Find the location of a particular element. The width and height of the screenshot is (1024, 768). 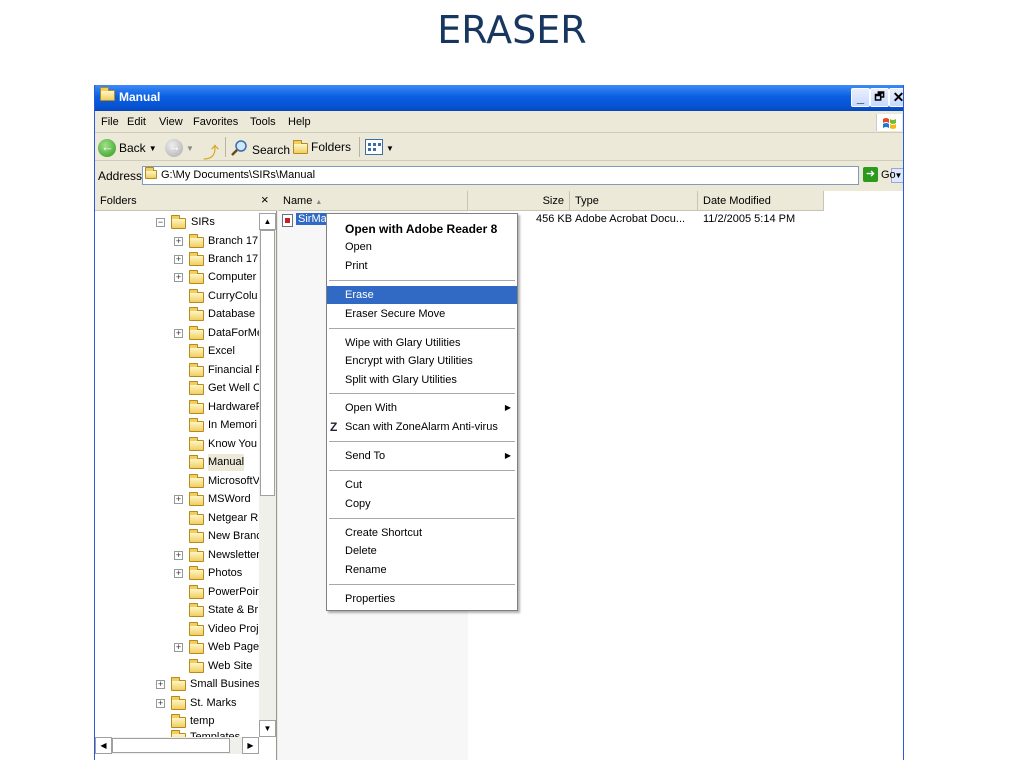

tree-item: Video Proj is located at coordinates (185, 629).